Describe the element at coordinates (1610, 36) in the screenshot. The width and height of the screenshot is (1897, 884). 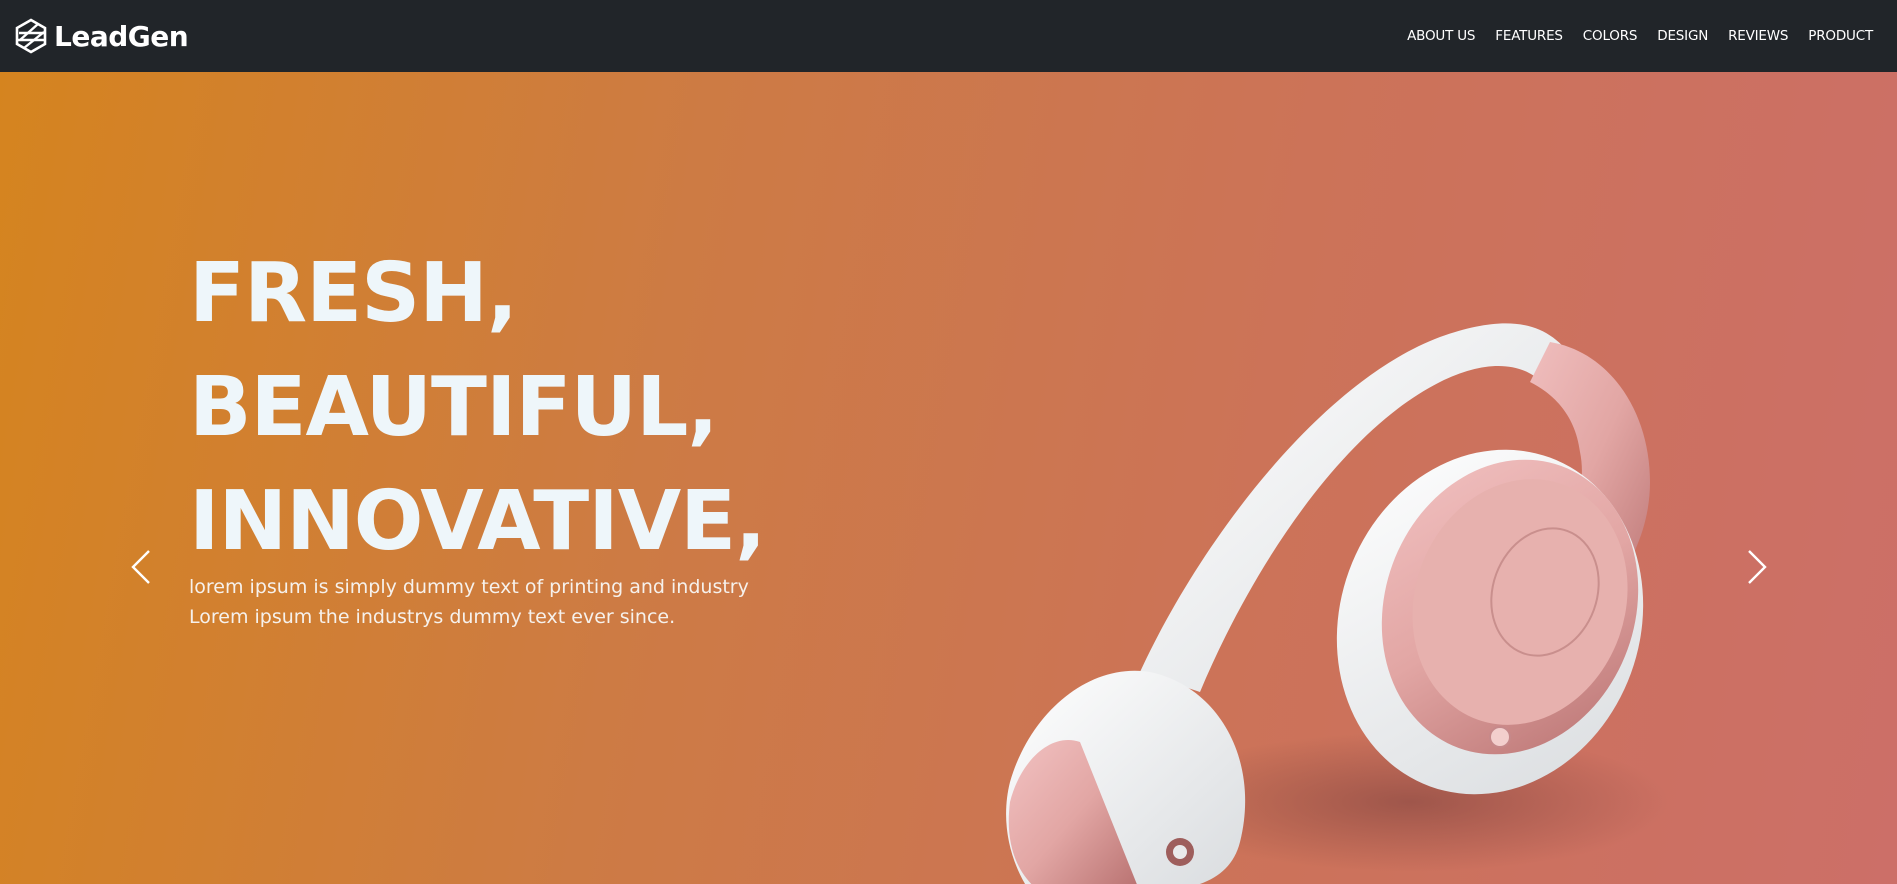
I see `nav-colors: COLORS` at that location.